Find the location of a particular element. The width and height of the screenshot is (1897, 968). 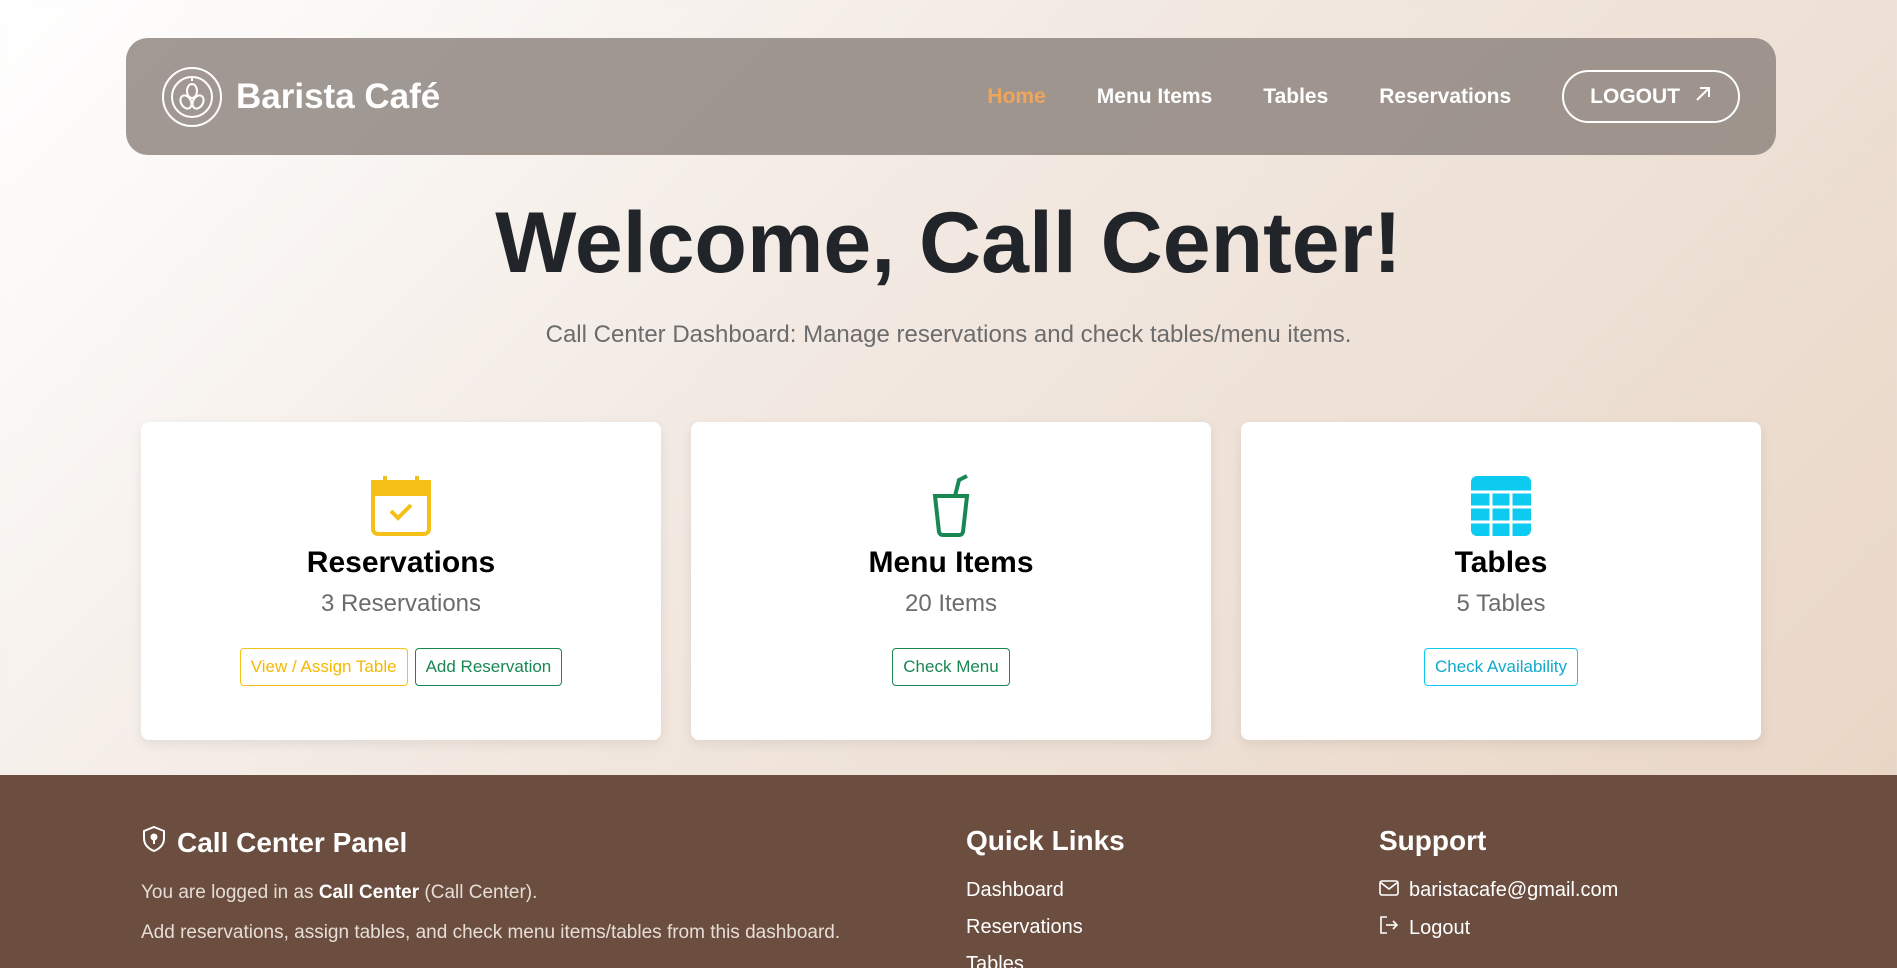

brand: Barista Café is located at coordinates (301, 96).